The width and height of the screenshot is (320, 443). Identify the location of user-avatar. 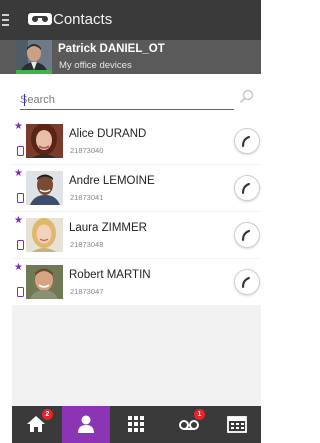
(34, 57).